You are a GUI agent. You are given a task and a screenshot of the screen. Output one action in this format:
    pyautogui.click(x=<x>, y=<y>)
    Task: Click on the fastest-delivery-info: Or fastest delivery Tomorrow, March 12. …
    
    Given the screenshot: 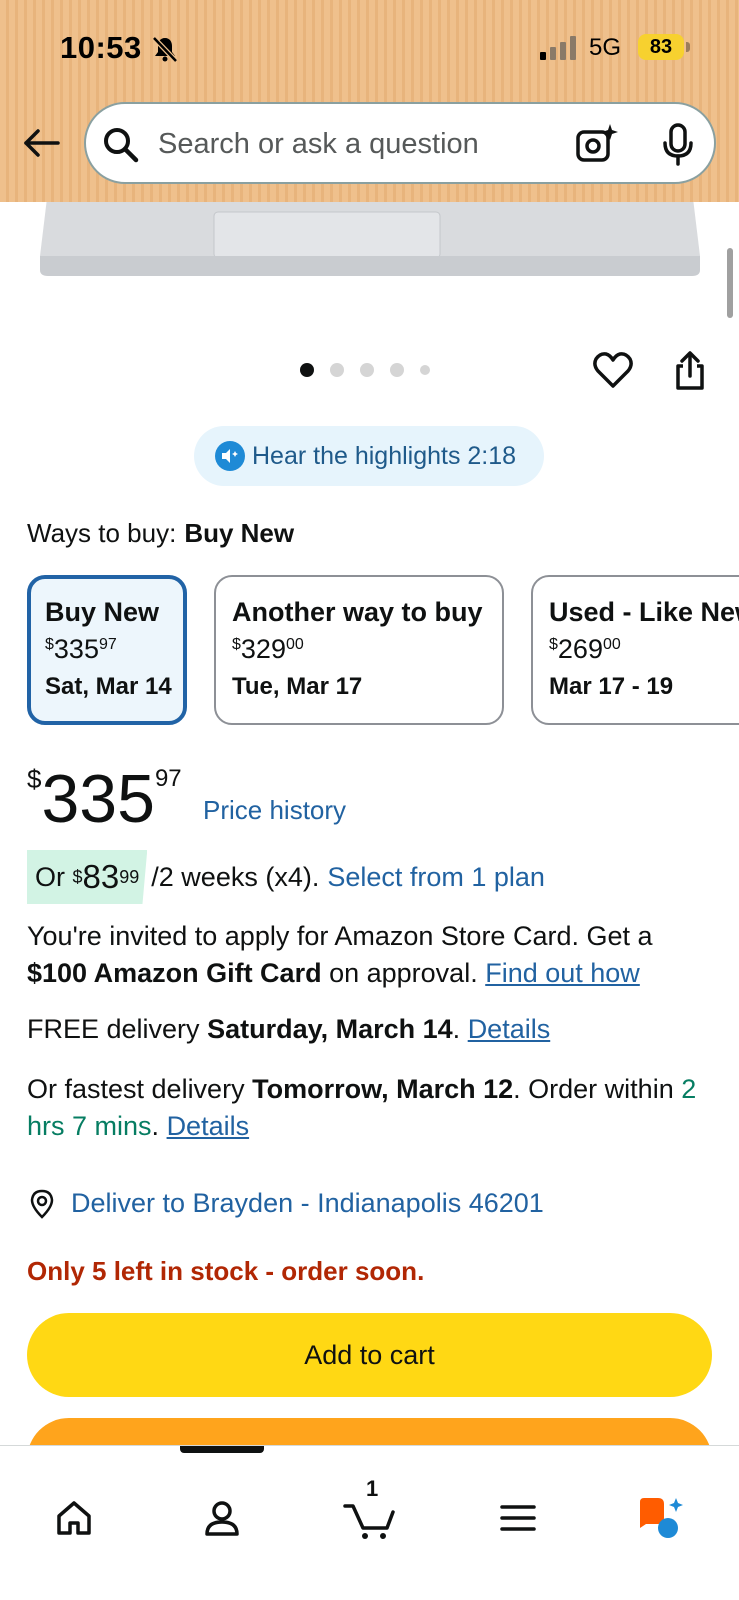 What is the action you would take?
    pyautogui.click(x=362, y=1107)
    